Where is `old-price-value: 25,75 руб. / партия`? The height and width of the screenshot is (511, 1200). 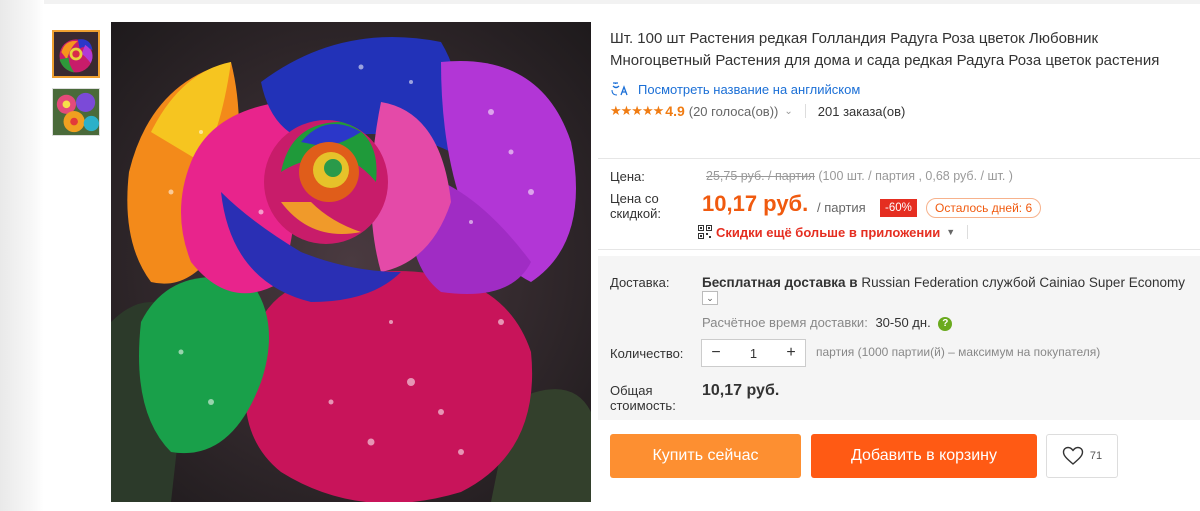 old-price-value: 25,75 руб. / партия is located at coordinates (760, 176).